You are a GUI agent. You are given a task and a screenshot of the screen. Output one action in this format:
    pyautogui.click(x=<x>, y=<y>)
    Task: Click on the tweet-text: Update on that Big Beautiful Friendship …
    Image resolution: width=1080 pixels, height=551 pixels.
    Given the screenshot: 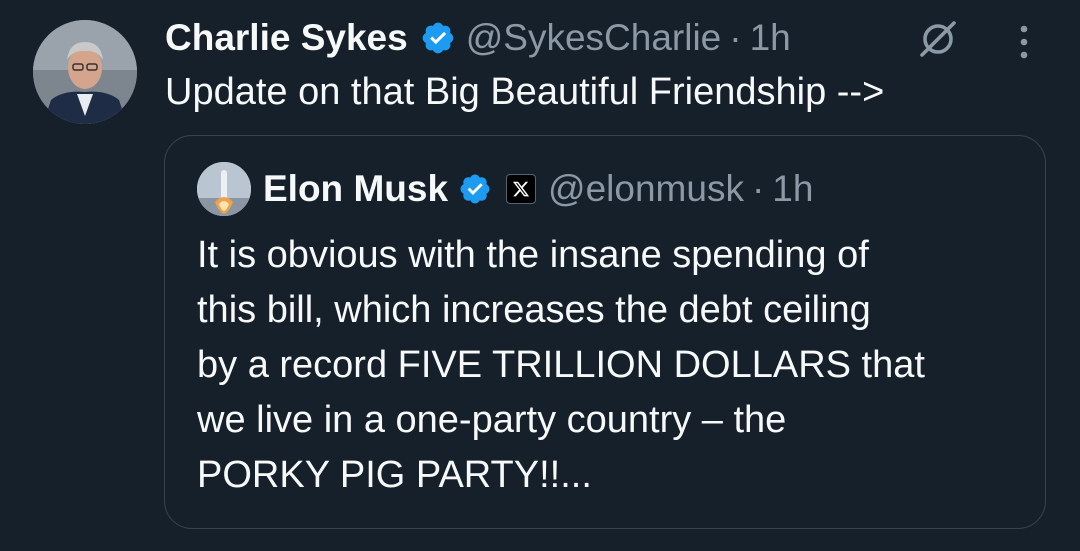 What is the action you would take?
    pyautogui.click(x=525, y=92)
    